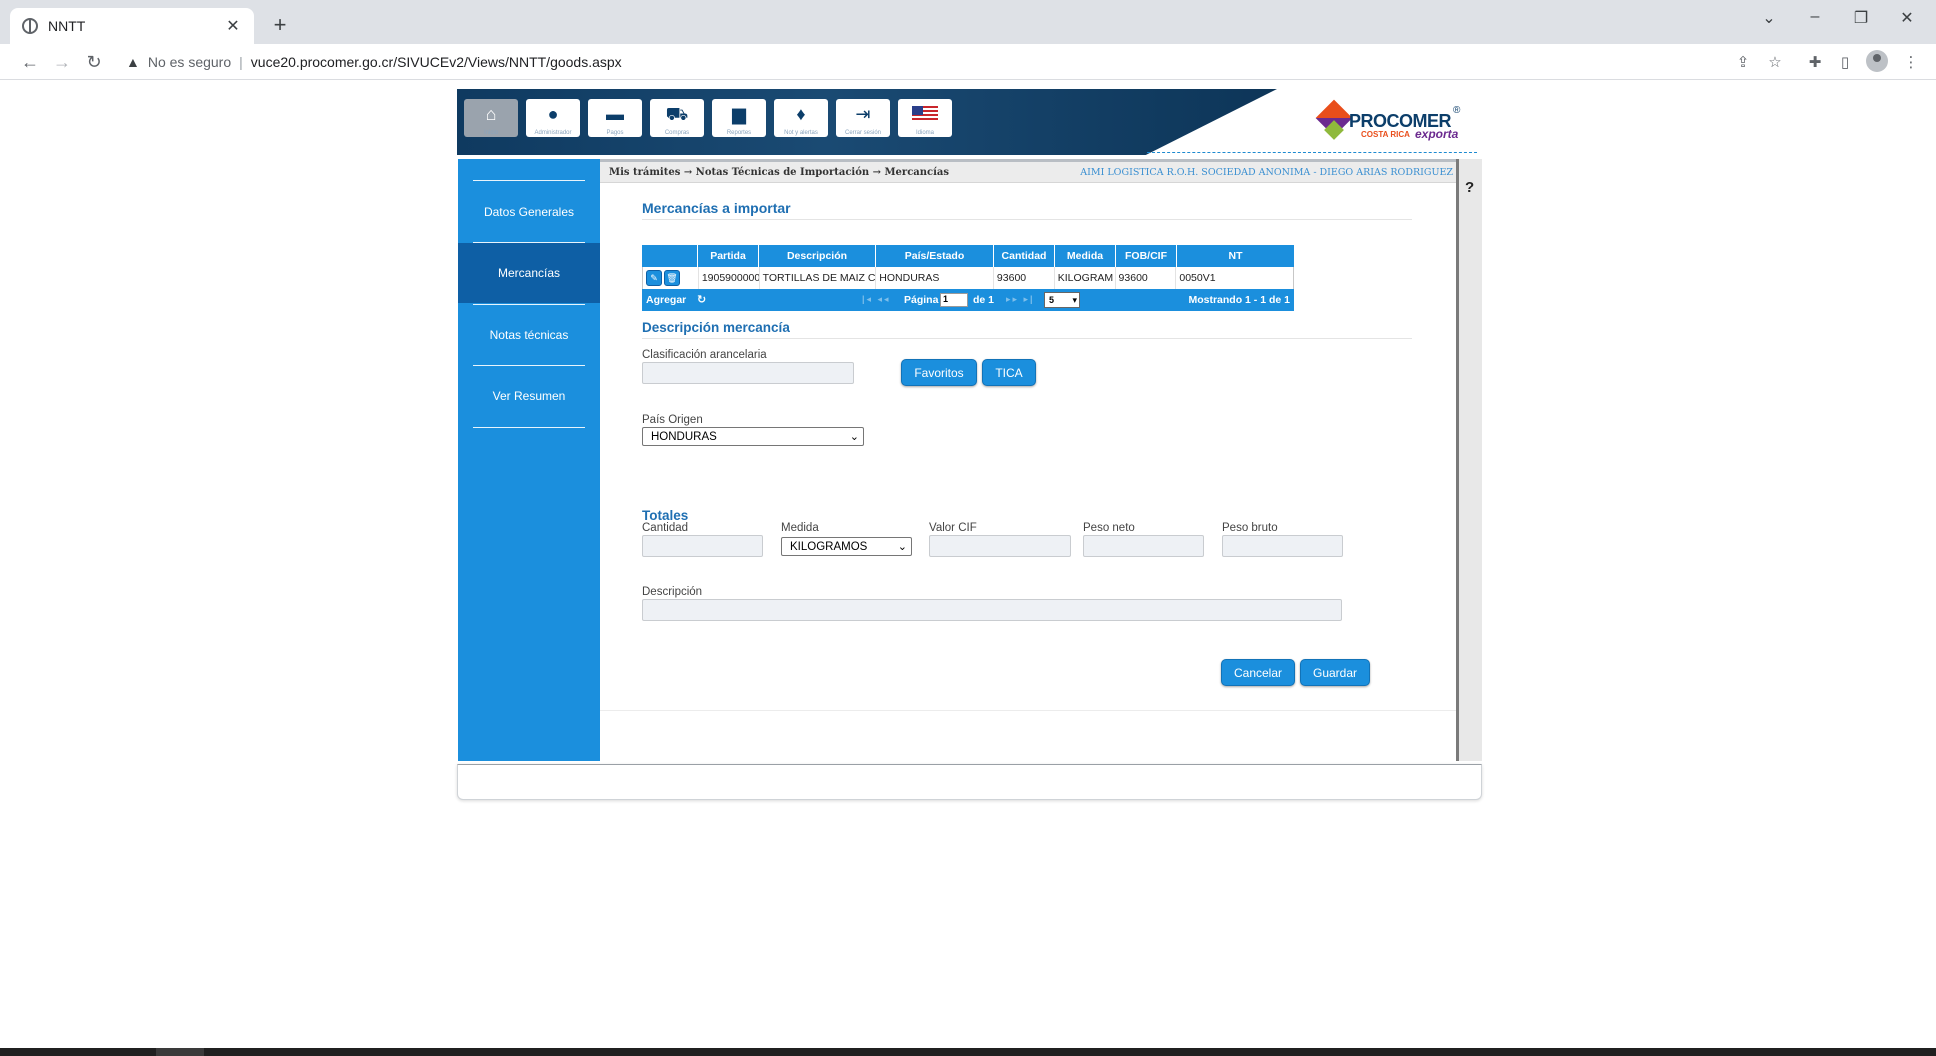  What do you see at coordinates (728, 256) in the screenshot?
I see `col-partida: Partida` at bounding box center [728, 256].